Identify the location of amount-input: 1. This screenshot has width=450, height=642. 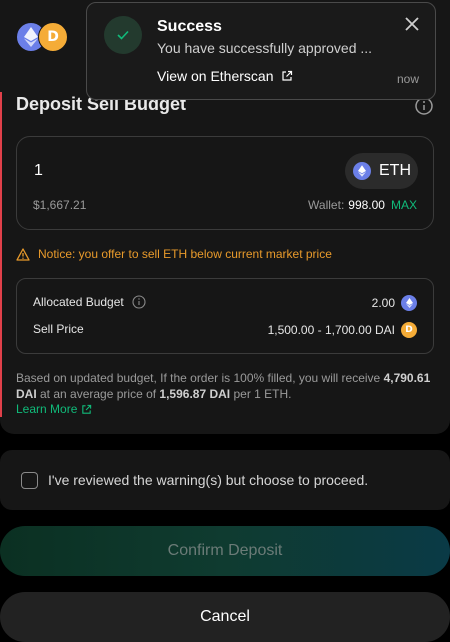
(38, 171).